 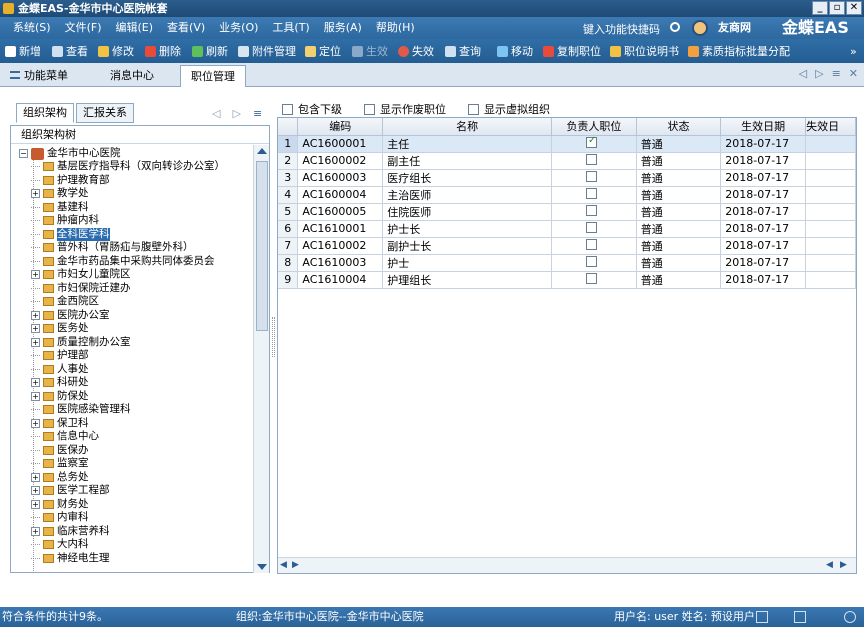 I want to click on edit-button: 修改, so click(x=116, y=51).